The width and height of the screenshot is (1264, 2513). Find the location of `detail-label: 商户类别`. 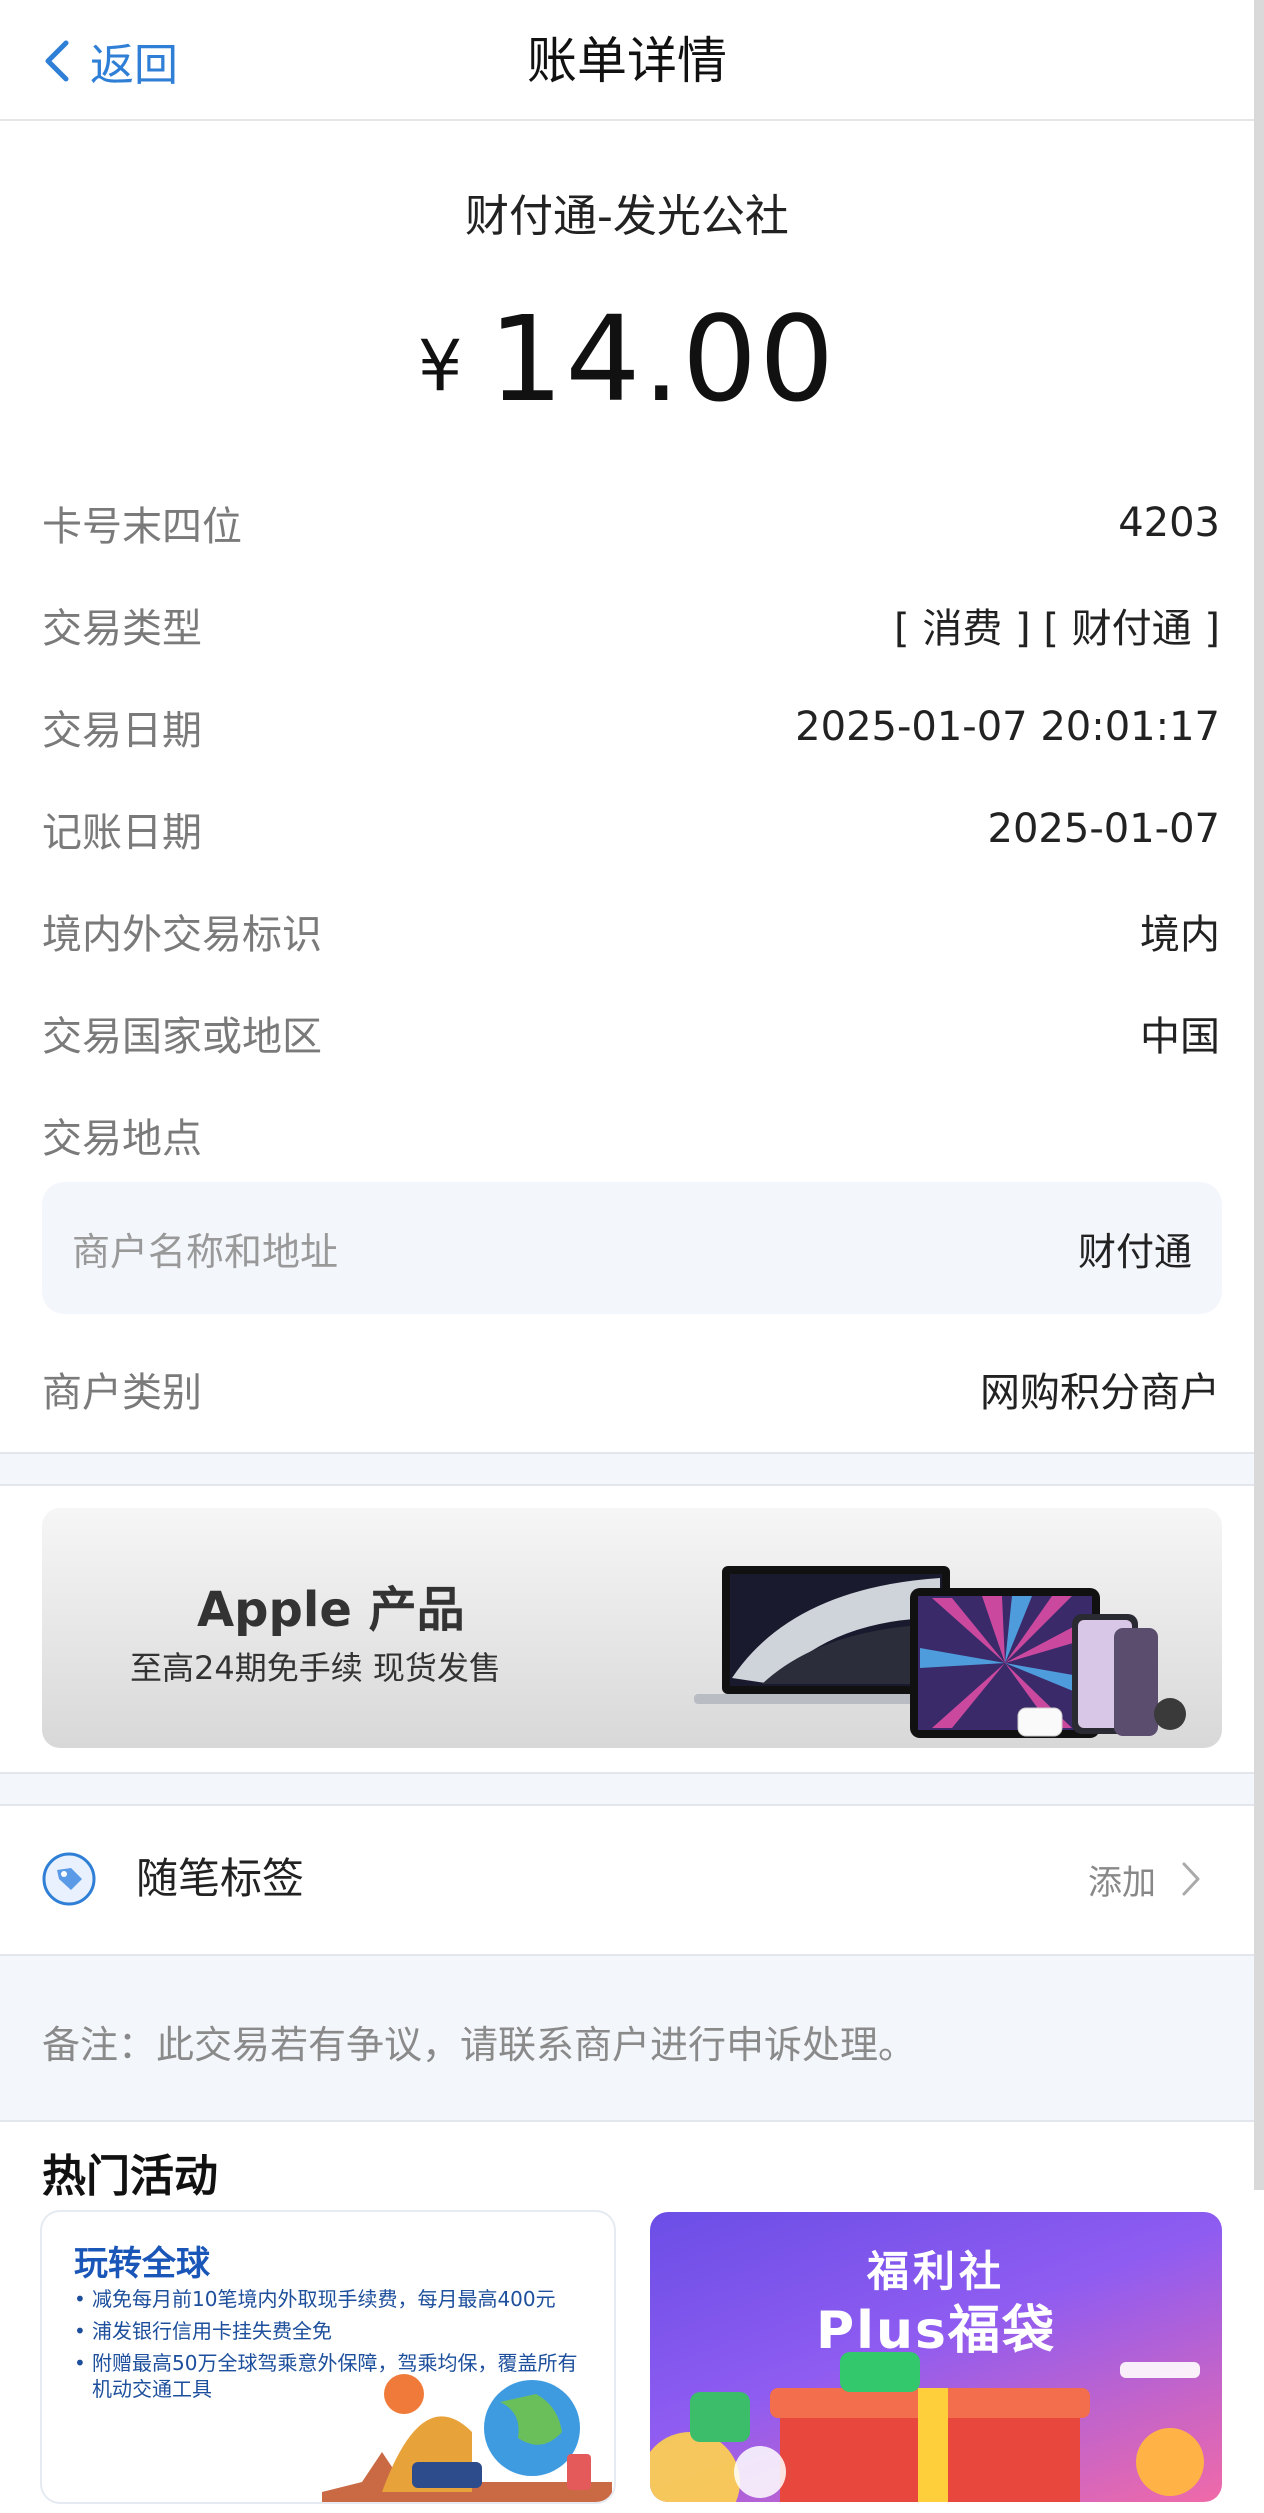

detail-label: 商户类别 is located at coordinates (122, 1393).